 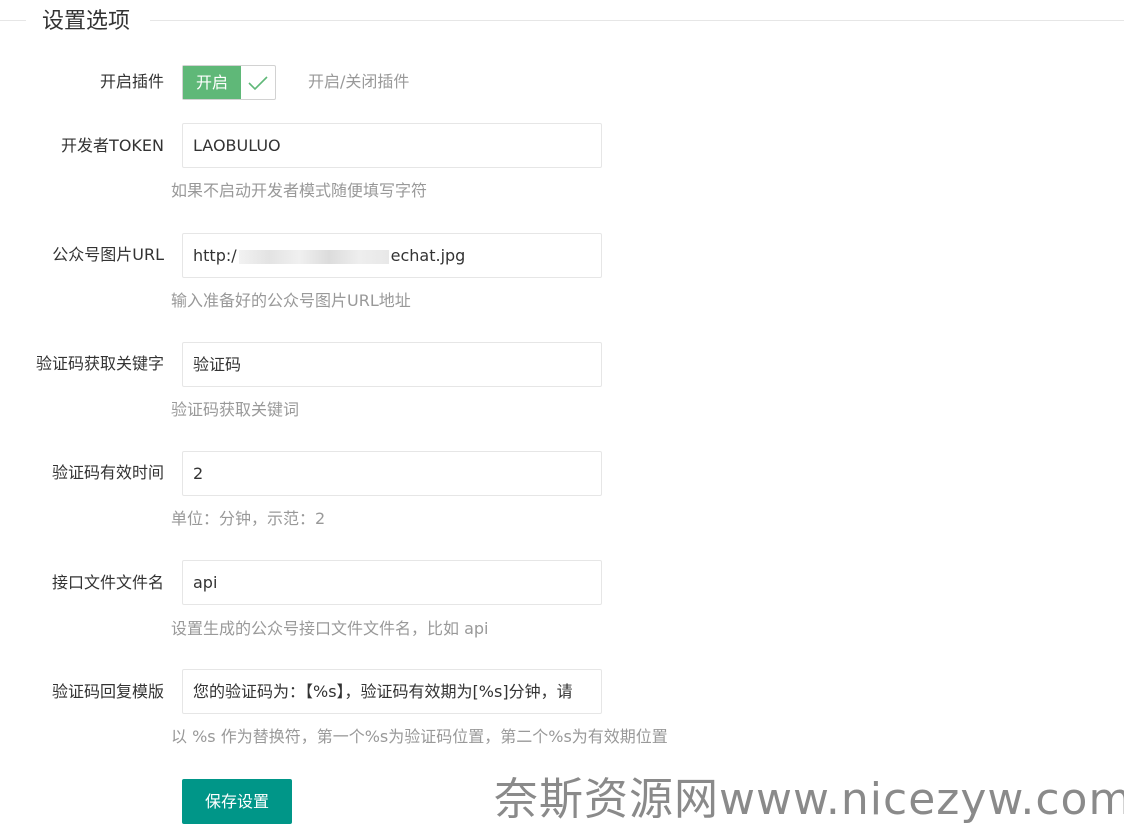 I want to click on switch-state-text: 开启, so click(x=212, y=82).